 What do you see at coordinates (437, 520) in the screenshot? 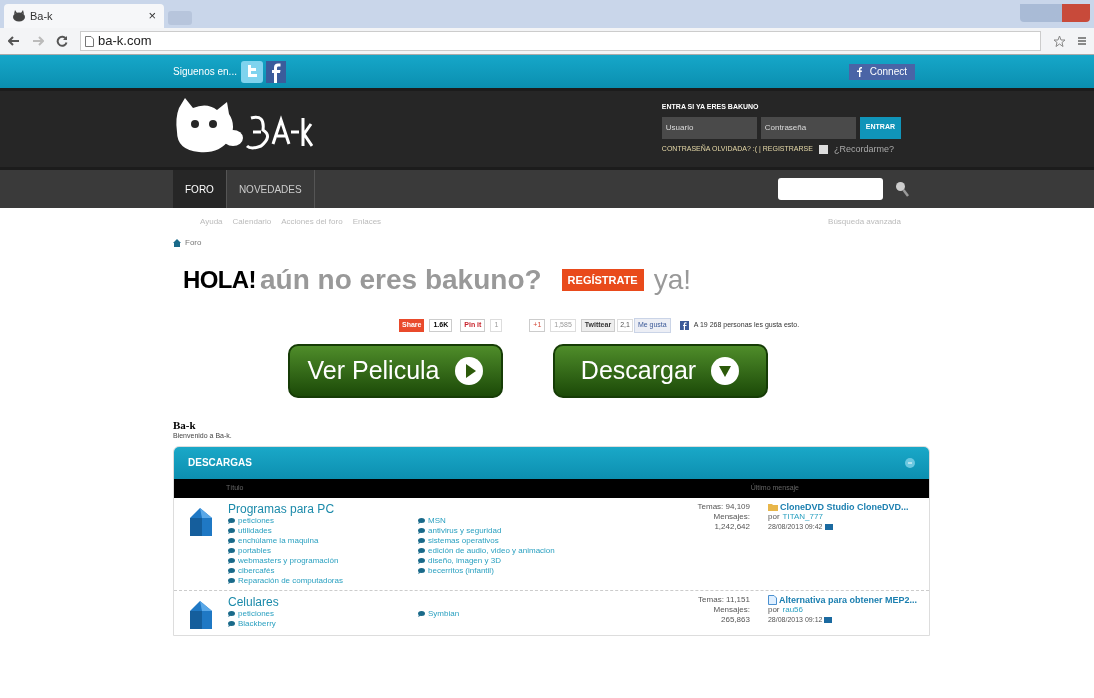
I see `subforum-link: MSN` at bounding box center [437, 520].